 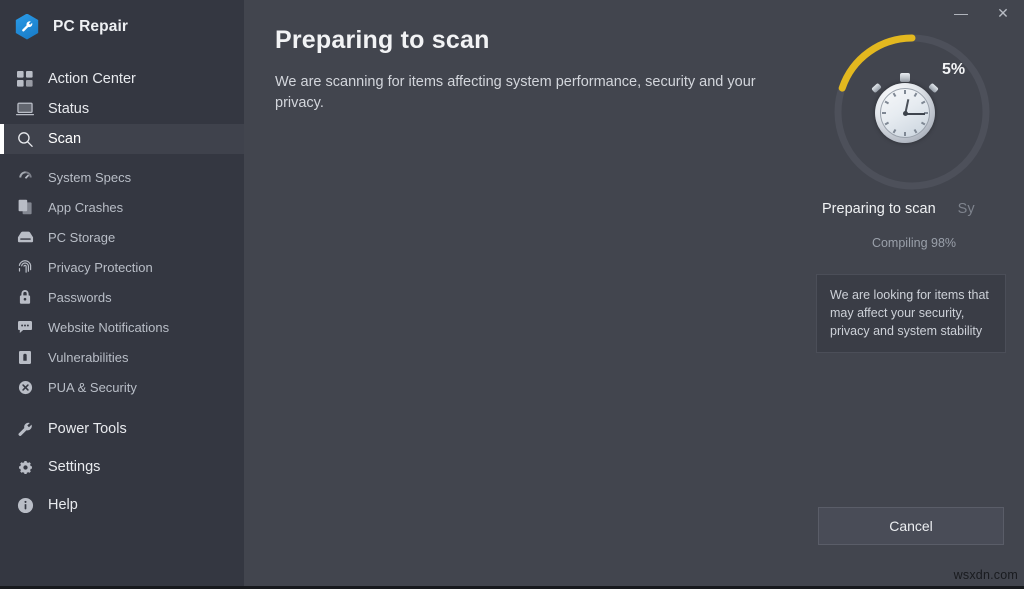 I want to click on sidebar-item-pua-security: PUA & Security, so click(x=122, y=387).